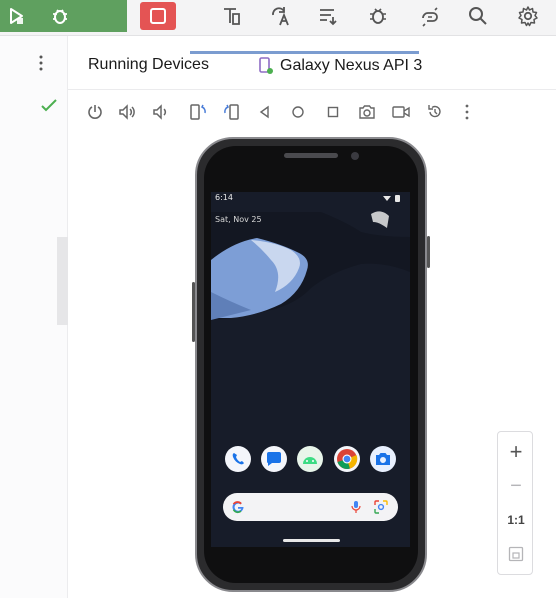 The height and width of the screenshot is (598, 556). I want to click on more-icon, so click(467, 112).